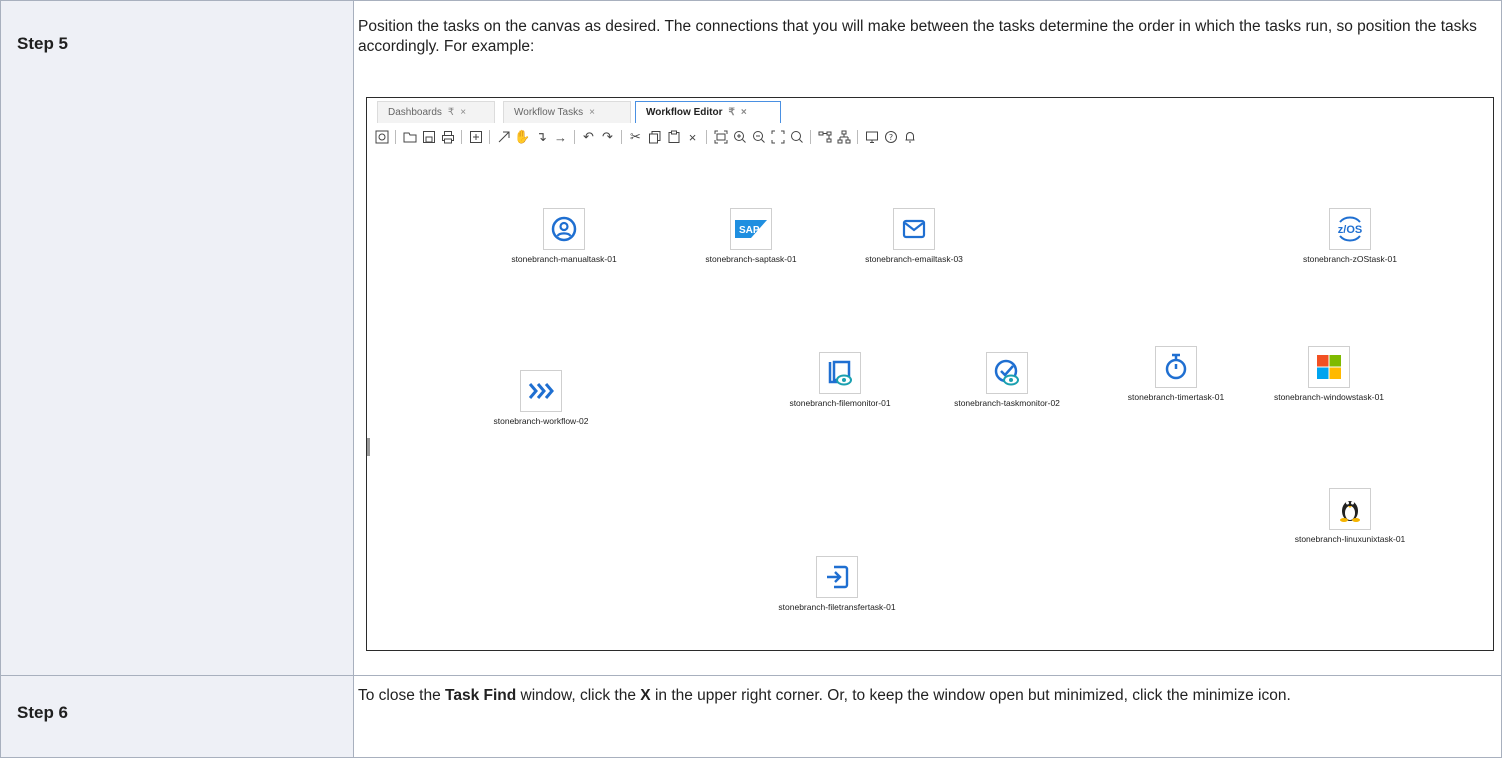 Image resolution: width=1502 pixels, height=758 pixels. Describe the element at coordinates (1350, 509) in the screenshot. I see `linux-tux-icon` at that location.